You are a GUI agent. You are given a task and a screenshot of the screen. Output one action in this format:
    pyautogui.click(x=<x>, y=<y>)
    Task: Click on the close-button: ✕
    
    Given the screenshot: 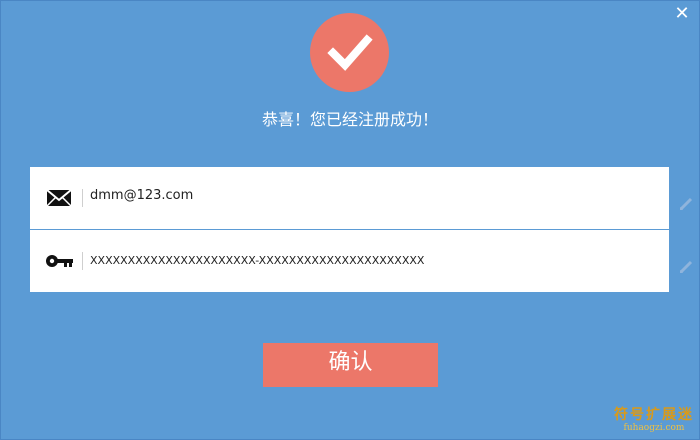 What is the action you would take?
    pyautogui.click(x=682, y=14)
    